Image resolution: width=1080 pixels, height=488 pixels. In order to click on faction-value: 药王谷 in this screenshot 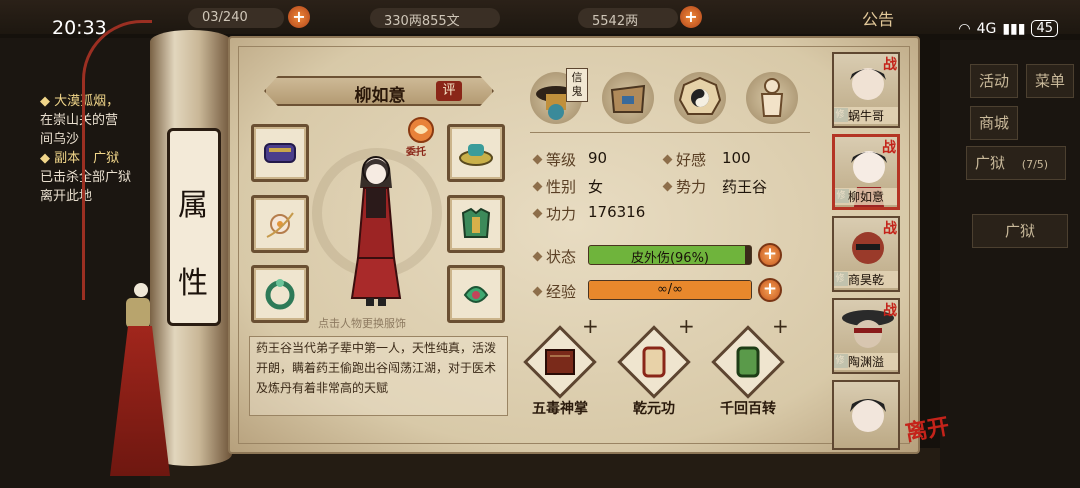, I will do `click(745, 187)`.